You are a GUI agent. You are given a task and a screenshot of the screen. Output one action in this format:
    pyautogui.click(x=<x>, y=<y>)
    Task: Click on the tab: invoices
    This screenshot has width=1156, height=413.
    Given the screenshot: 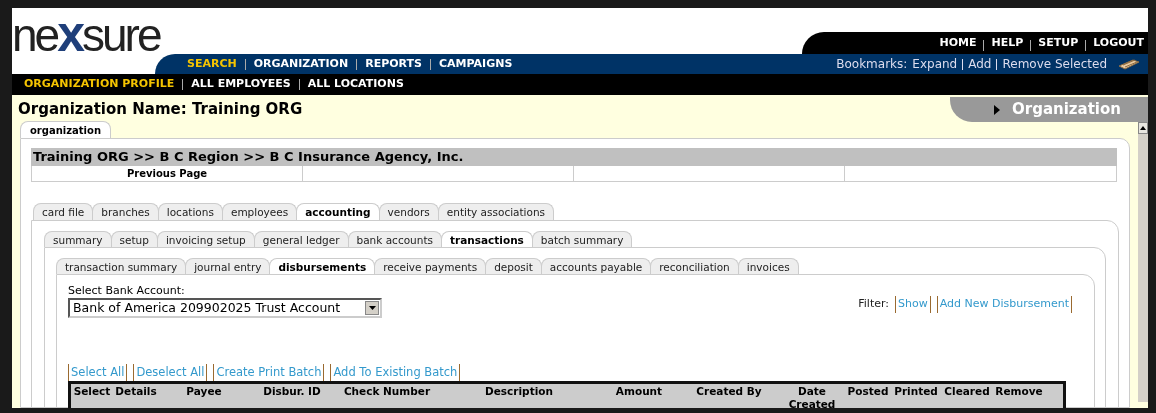 What is the action you would take?
    pyautogui.click(x=768, y=266)
    